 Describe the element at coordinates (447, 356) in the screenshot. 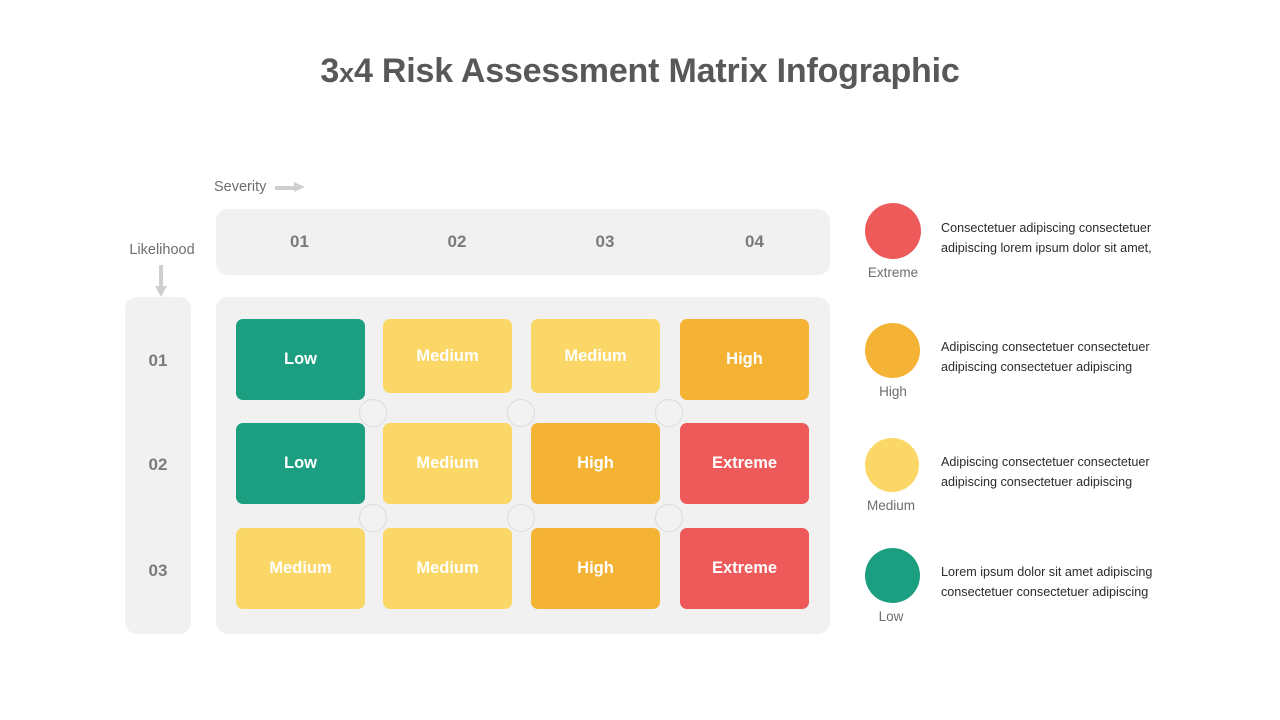

I see `matrix-cell-r1c2: Medium` at that location.